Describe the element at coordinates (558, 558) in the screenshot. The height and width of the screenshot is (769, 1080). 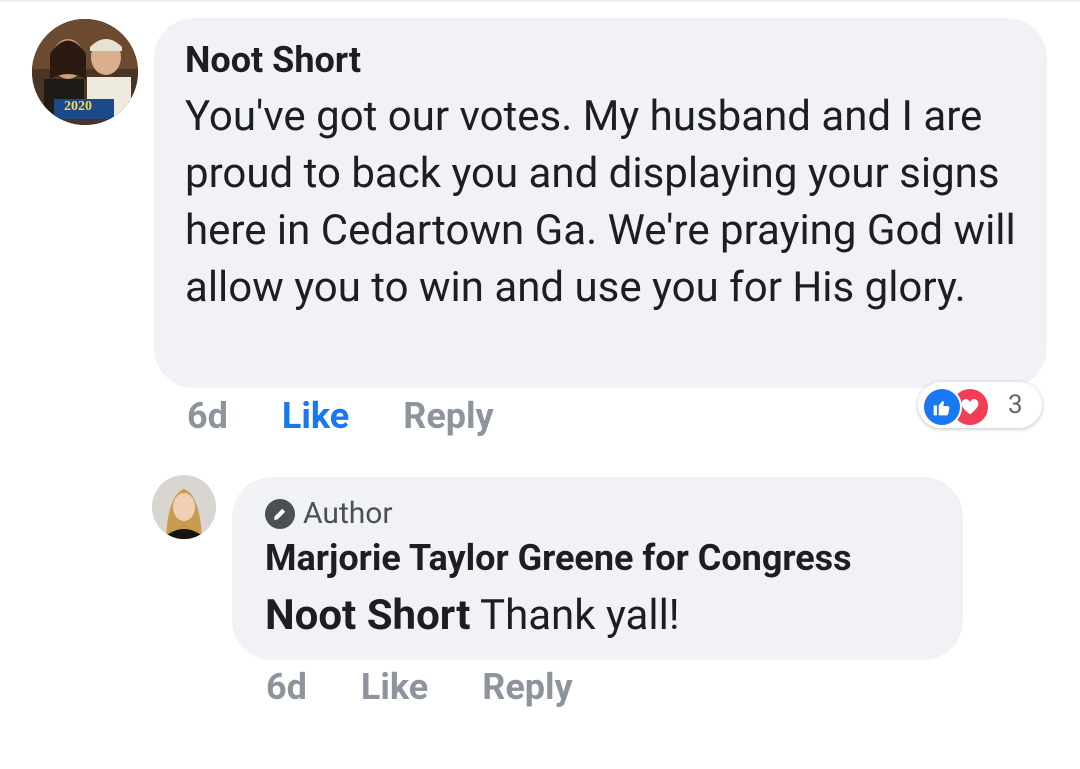
I see `reply-author-name: Marjorie Taylor Greene for Congress` at that location.